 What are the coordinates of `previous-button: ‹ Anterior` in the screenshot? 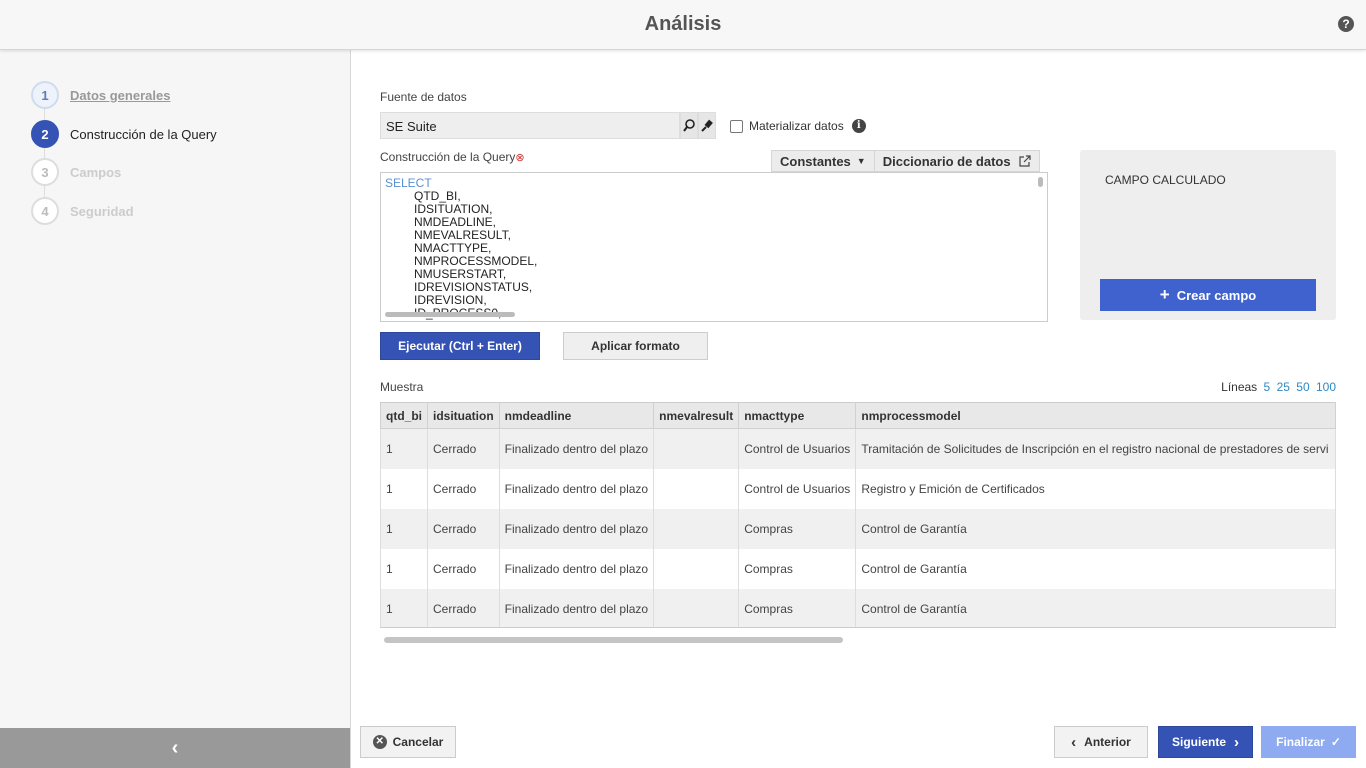 It's located at (1101, 742).